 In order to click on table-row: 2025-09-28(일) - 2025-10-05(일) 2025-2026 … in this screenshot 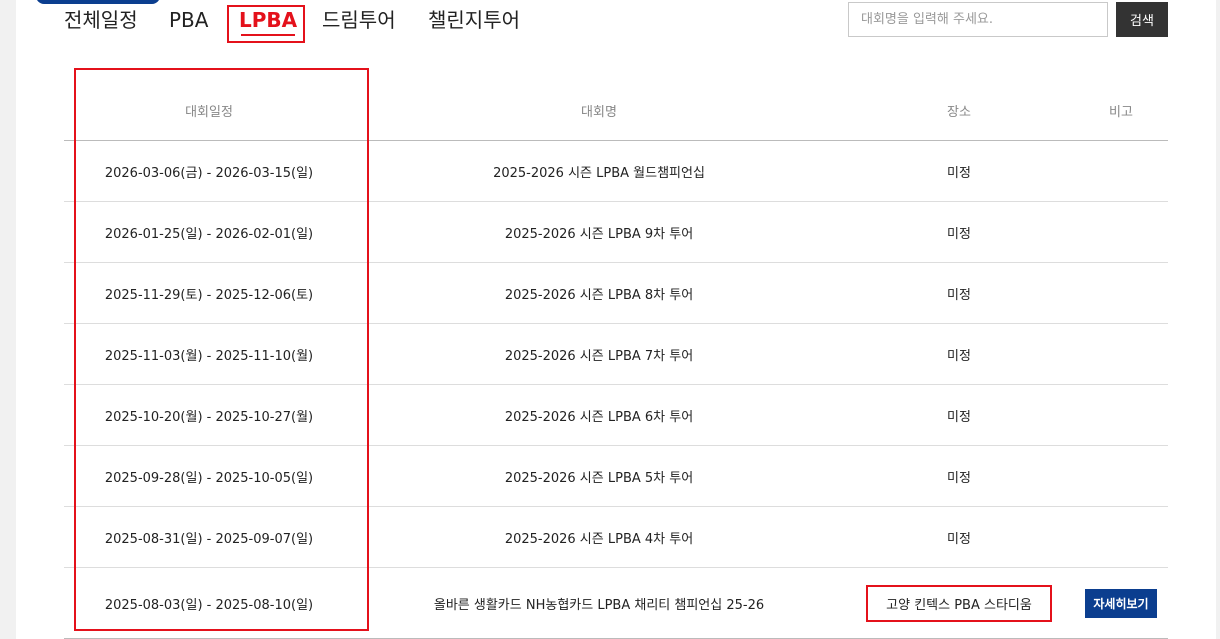, I will do `click(616, 476)`.